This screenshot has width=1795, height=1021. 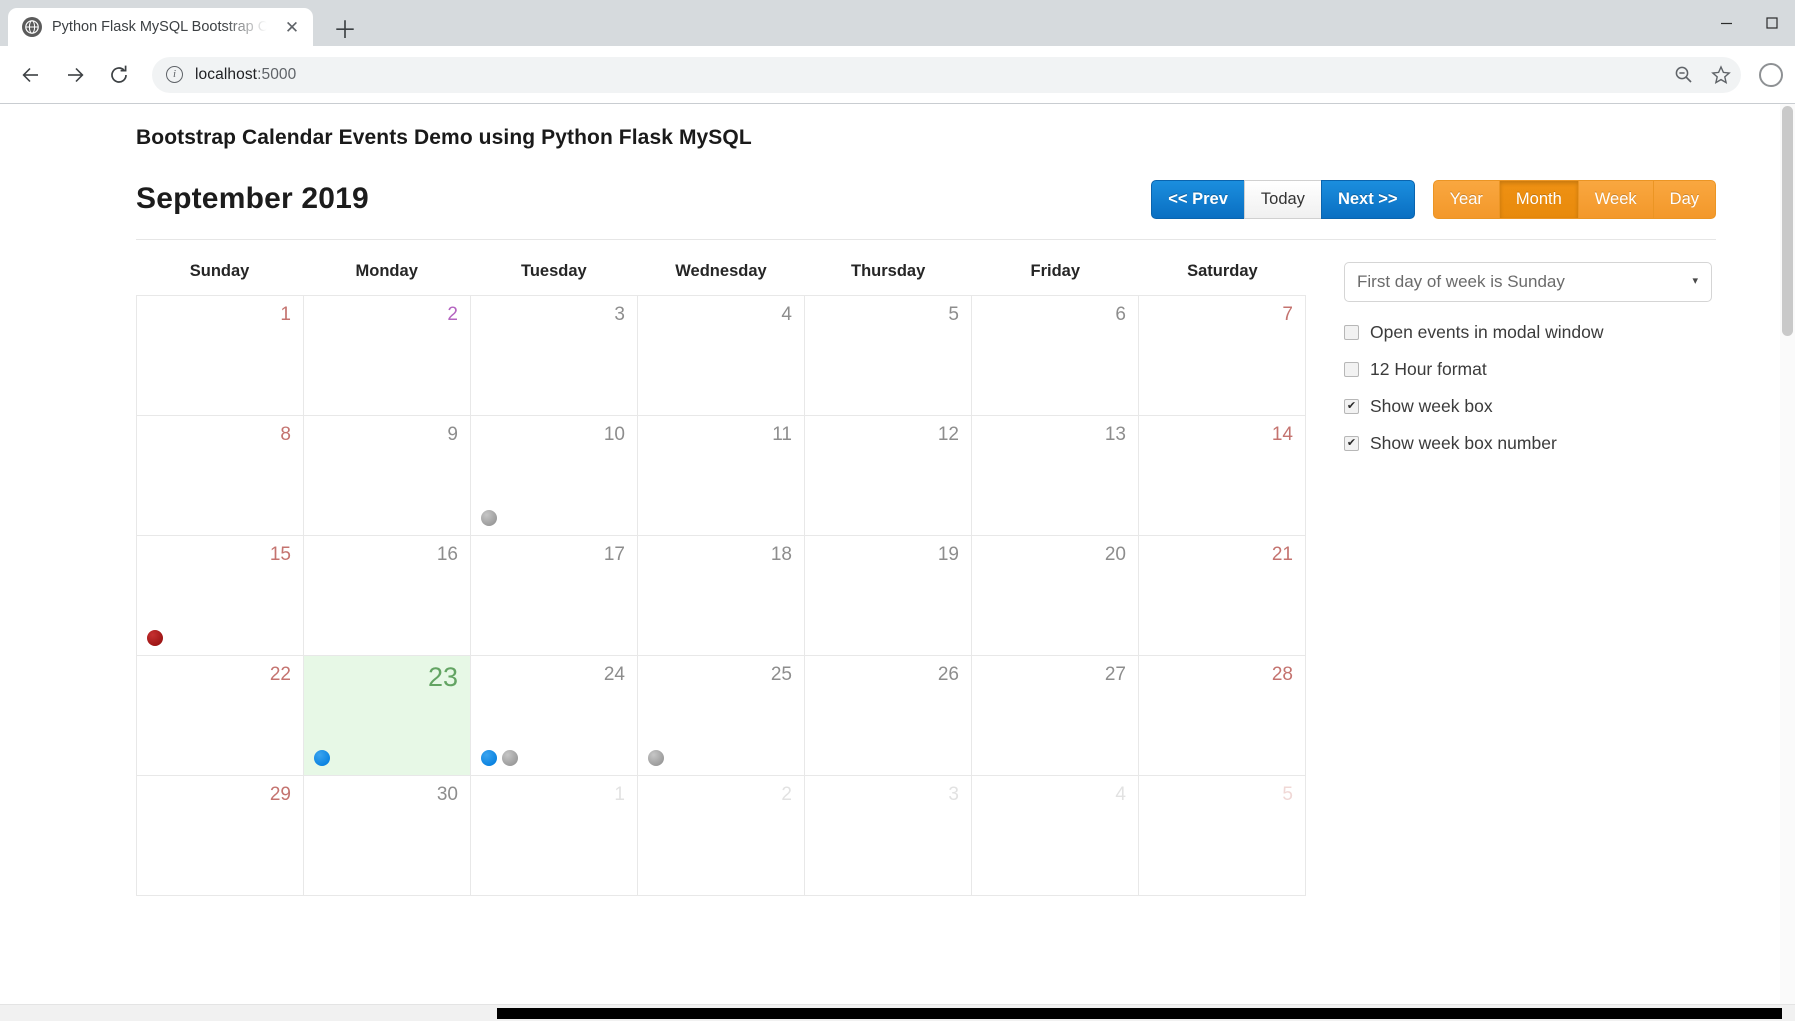 I want to click on calendar-day-cell: 7, so click(x=1222, y=355).